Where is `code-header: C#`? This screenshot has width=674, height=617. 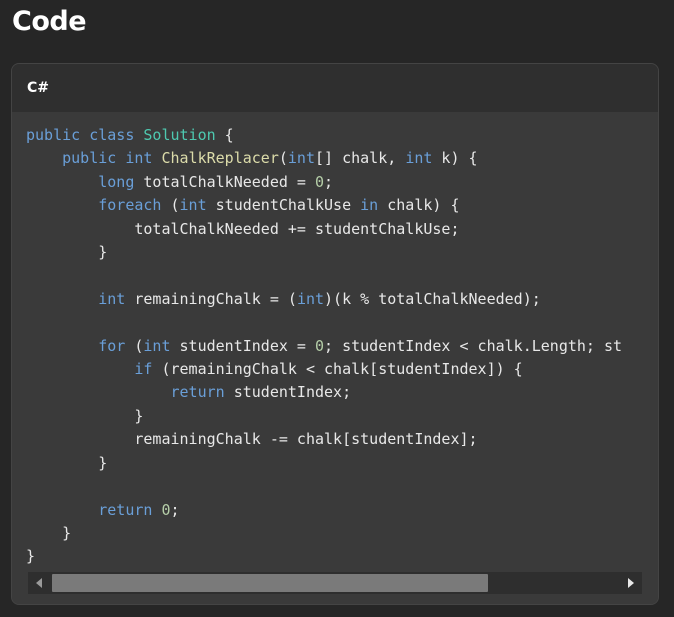 code-header: C# is located at coordinates (335, 88).